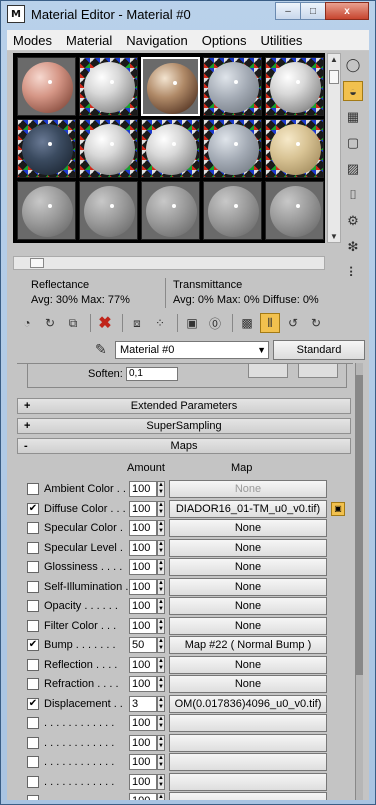 The height and width of the screenshot is (805, 376). What do you see at coordinates (334, 236) in the screenshot?
I see `scroll-down-icon: ▼` at bounding box center [334, 236].